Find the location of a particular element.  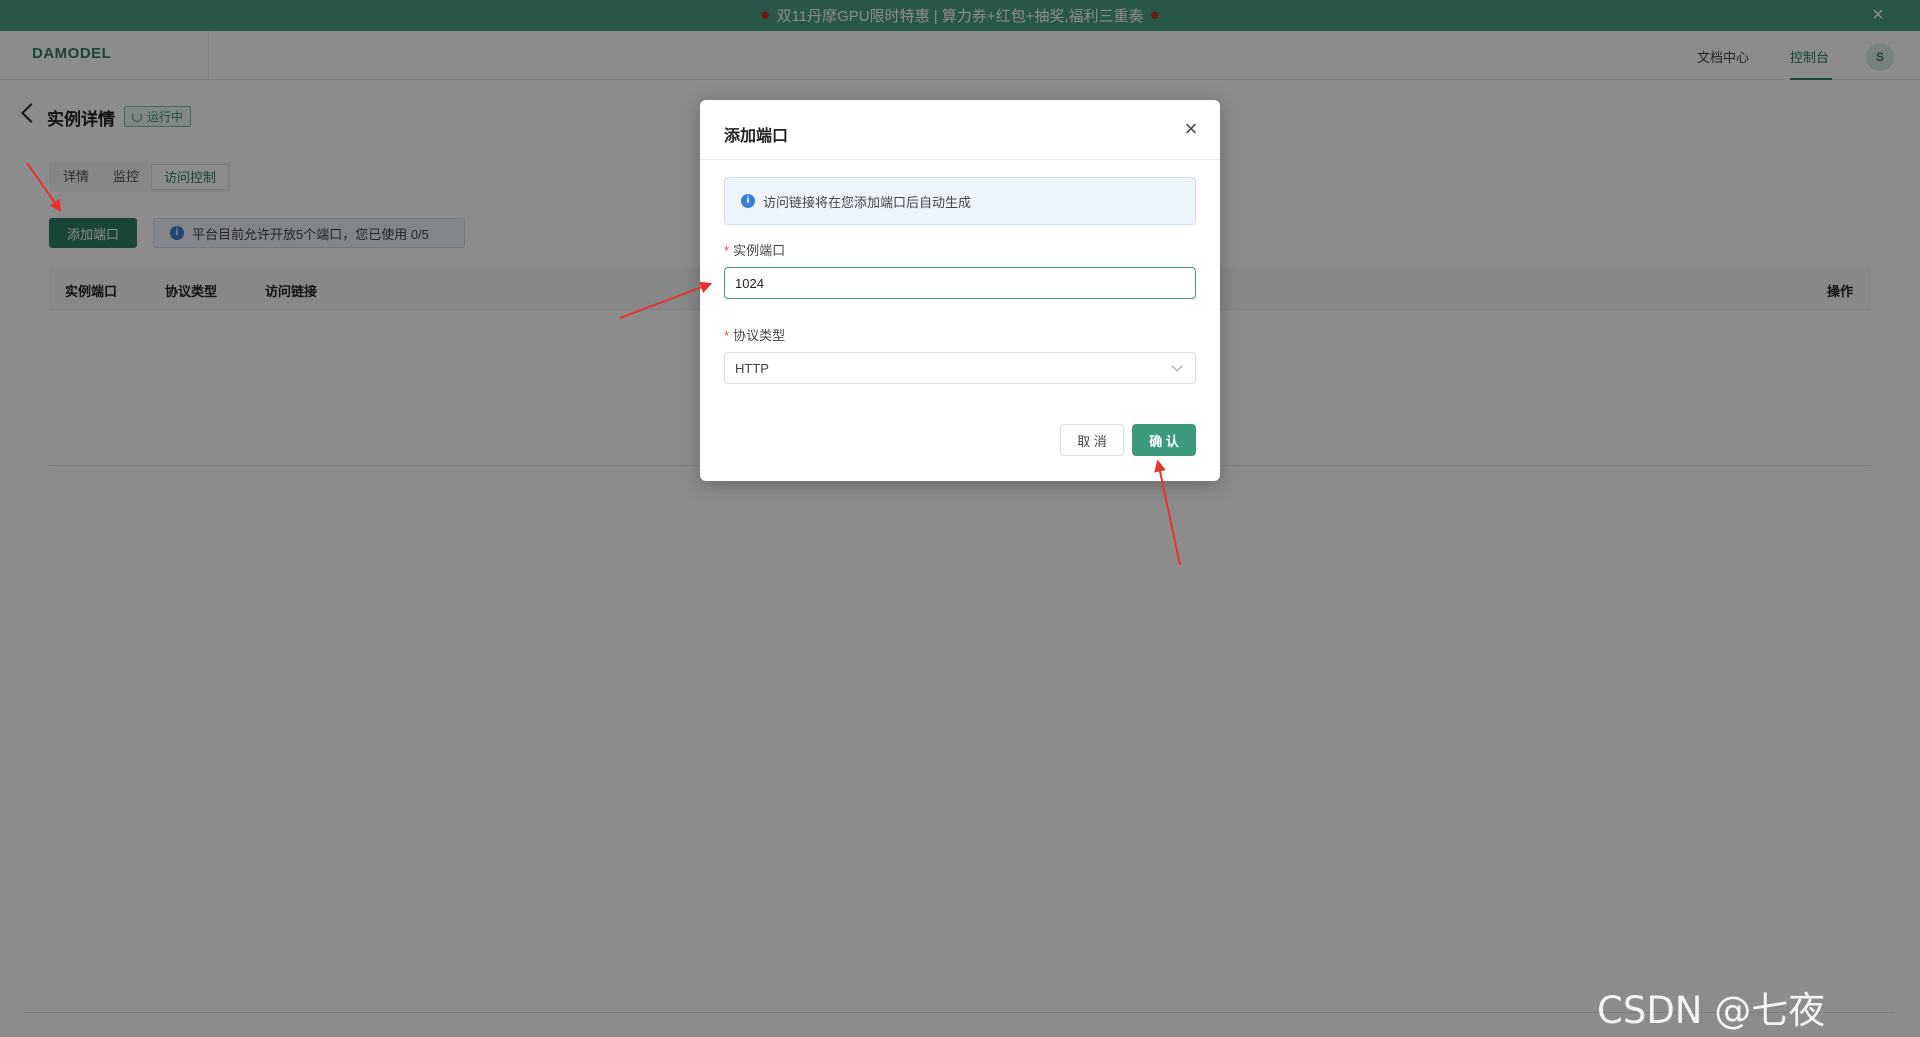

dialog-header: 添加端口 × is located at coordinates (960, 130).